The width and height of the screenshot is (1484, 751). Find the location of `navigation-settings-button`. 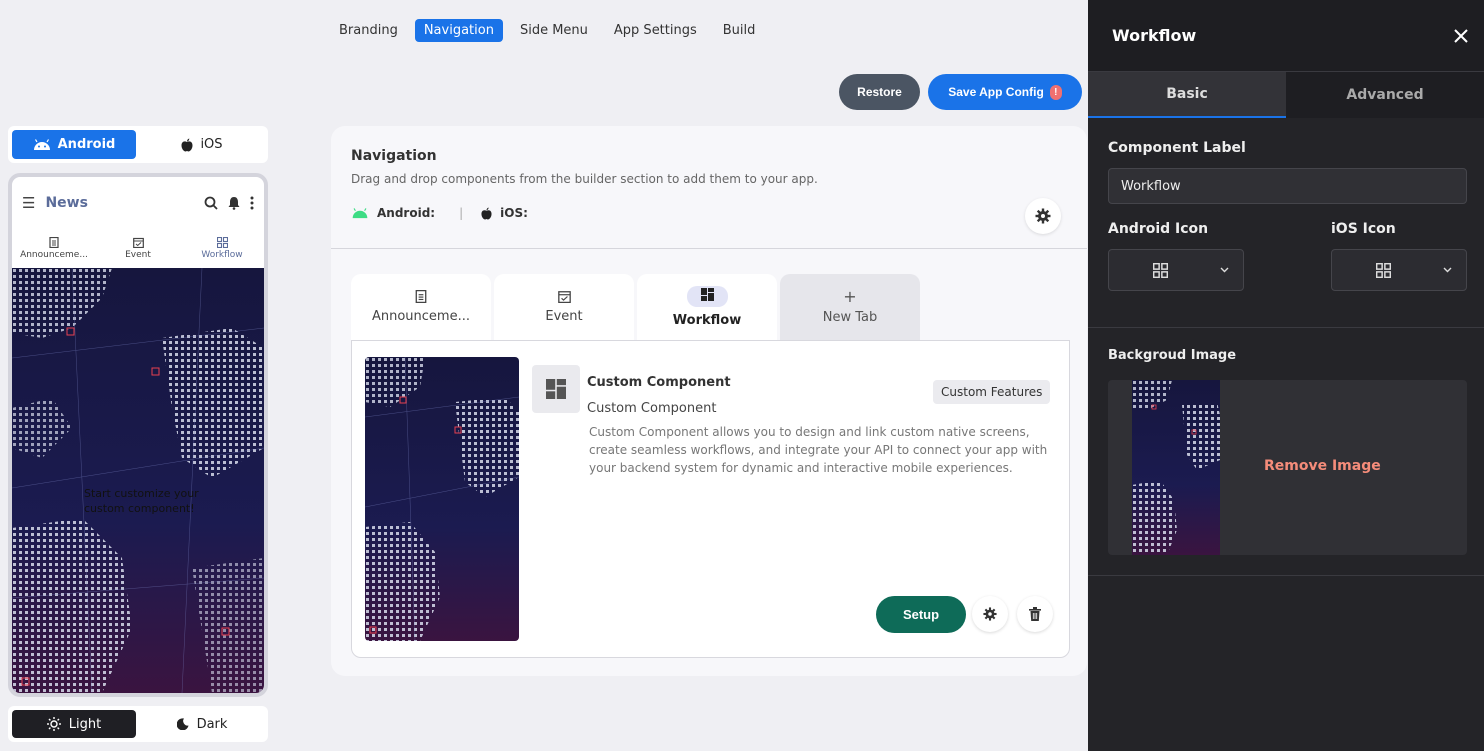

navigation-settings-button is located at coordinates (1043, 216).